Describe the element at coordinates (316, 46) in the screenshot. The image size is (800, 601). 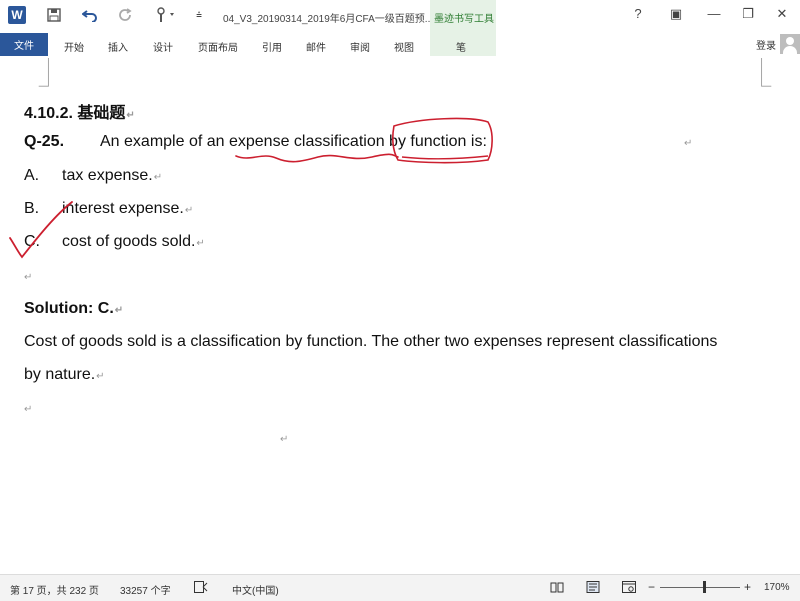
I see `tab-mailings: 邮件` at that location.